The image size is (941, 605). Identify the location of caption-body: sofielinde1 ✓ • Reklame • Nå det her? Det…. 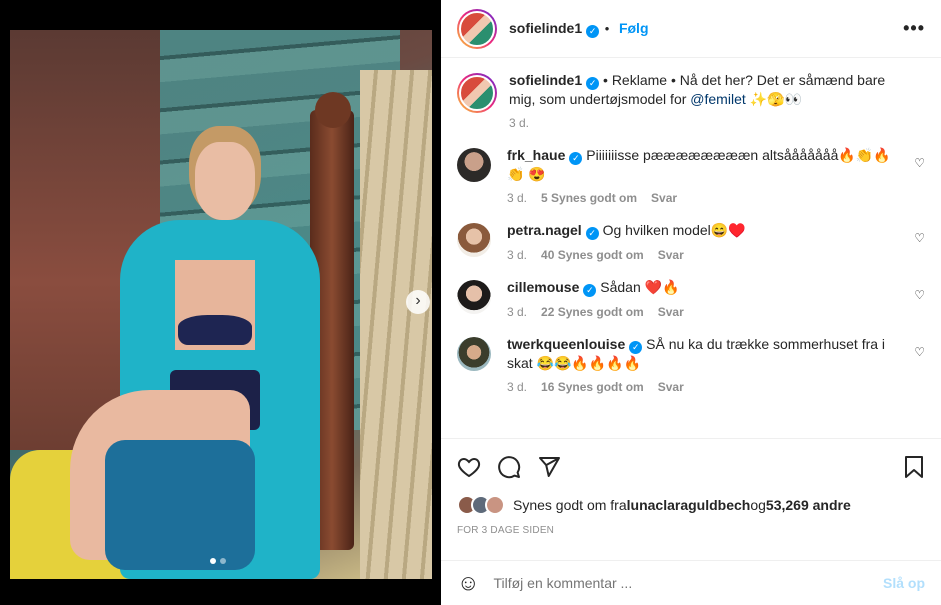
(717, 101).